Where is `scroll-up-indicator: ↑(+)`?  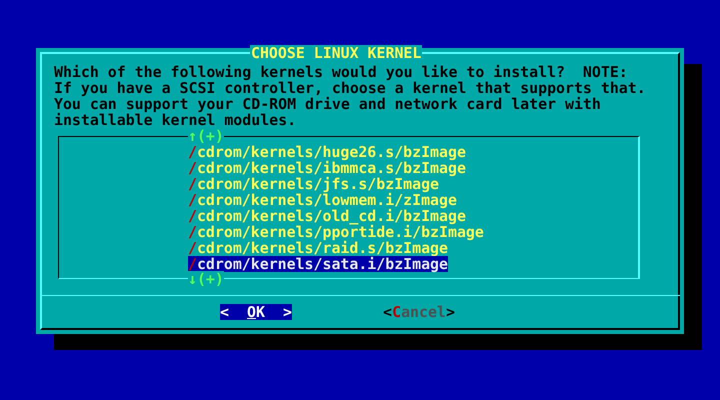
scroll-up-indicator: ↑(+) is located at coordinates (206, 136).